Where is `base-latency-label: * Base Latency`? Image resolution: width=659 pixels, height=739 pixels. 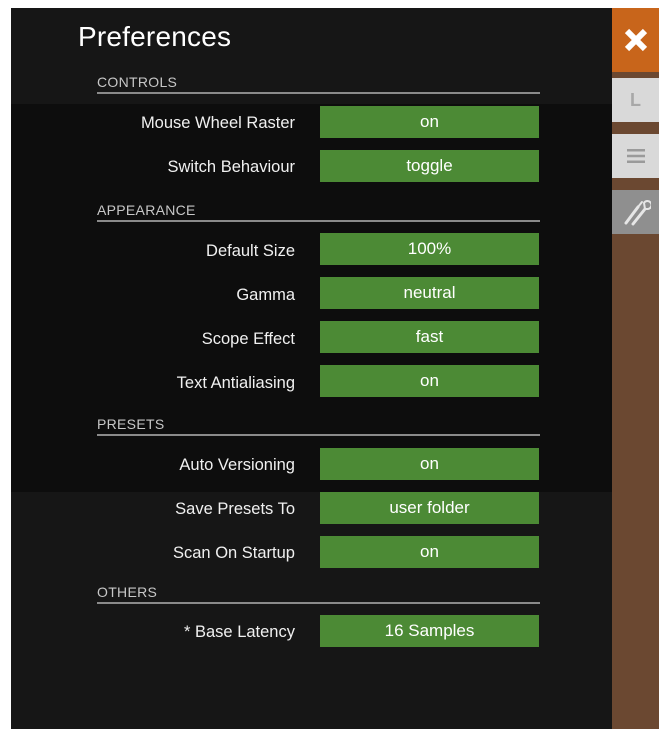
base-latency-label: * Base Latency is located at coordinates (239, 632).